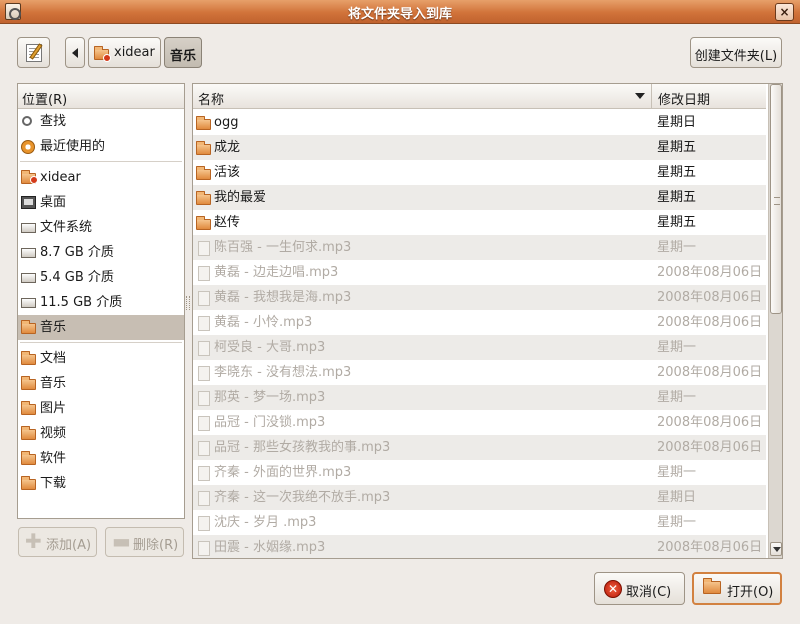  Describe the element at coordinates (53, 121) in the screenshot. I see `place-label: 查找` at that location.